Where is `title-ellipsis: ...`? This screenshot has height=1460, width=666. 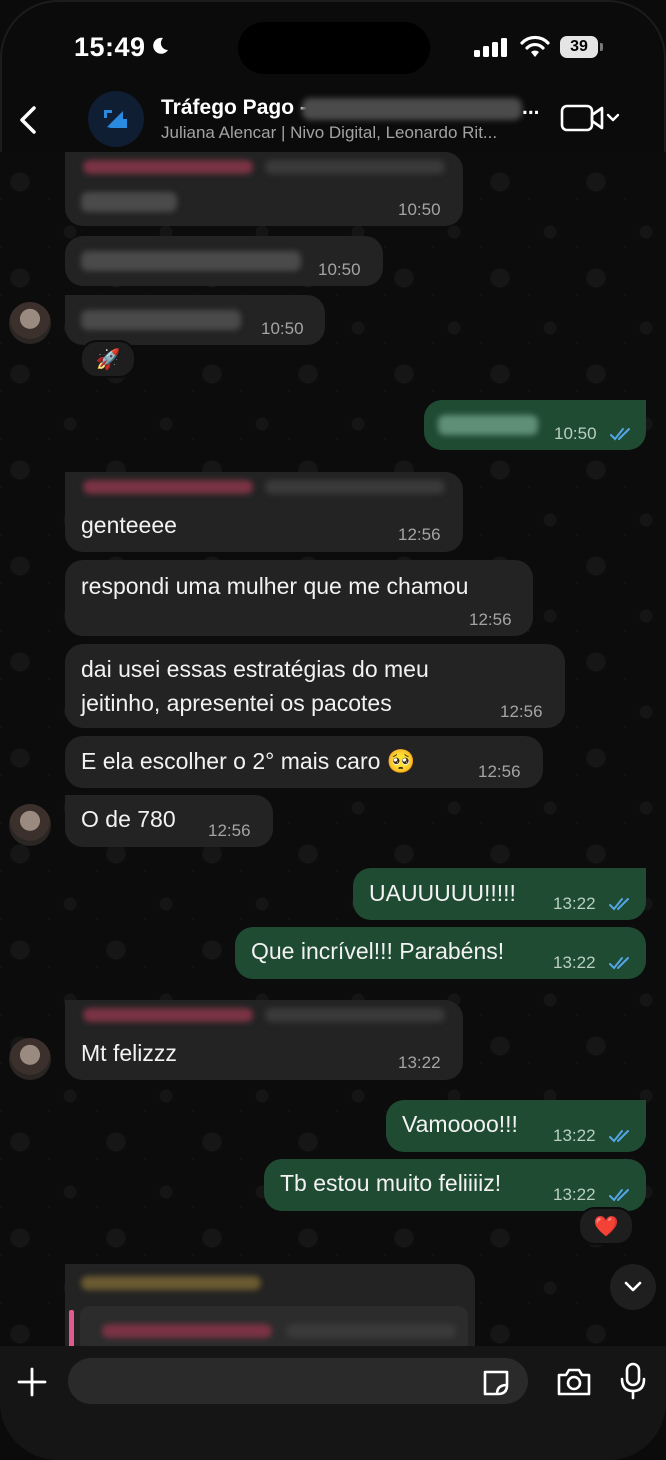 title-ellipsis: ... is located at coordinates (531, 107).